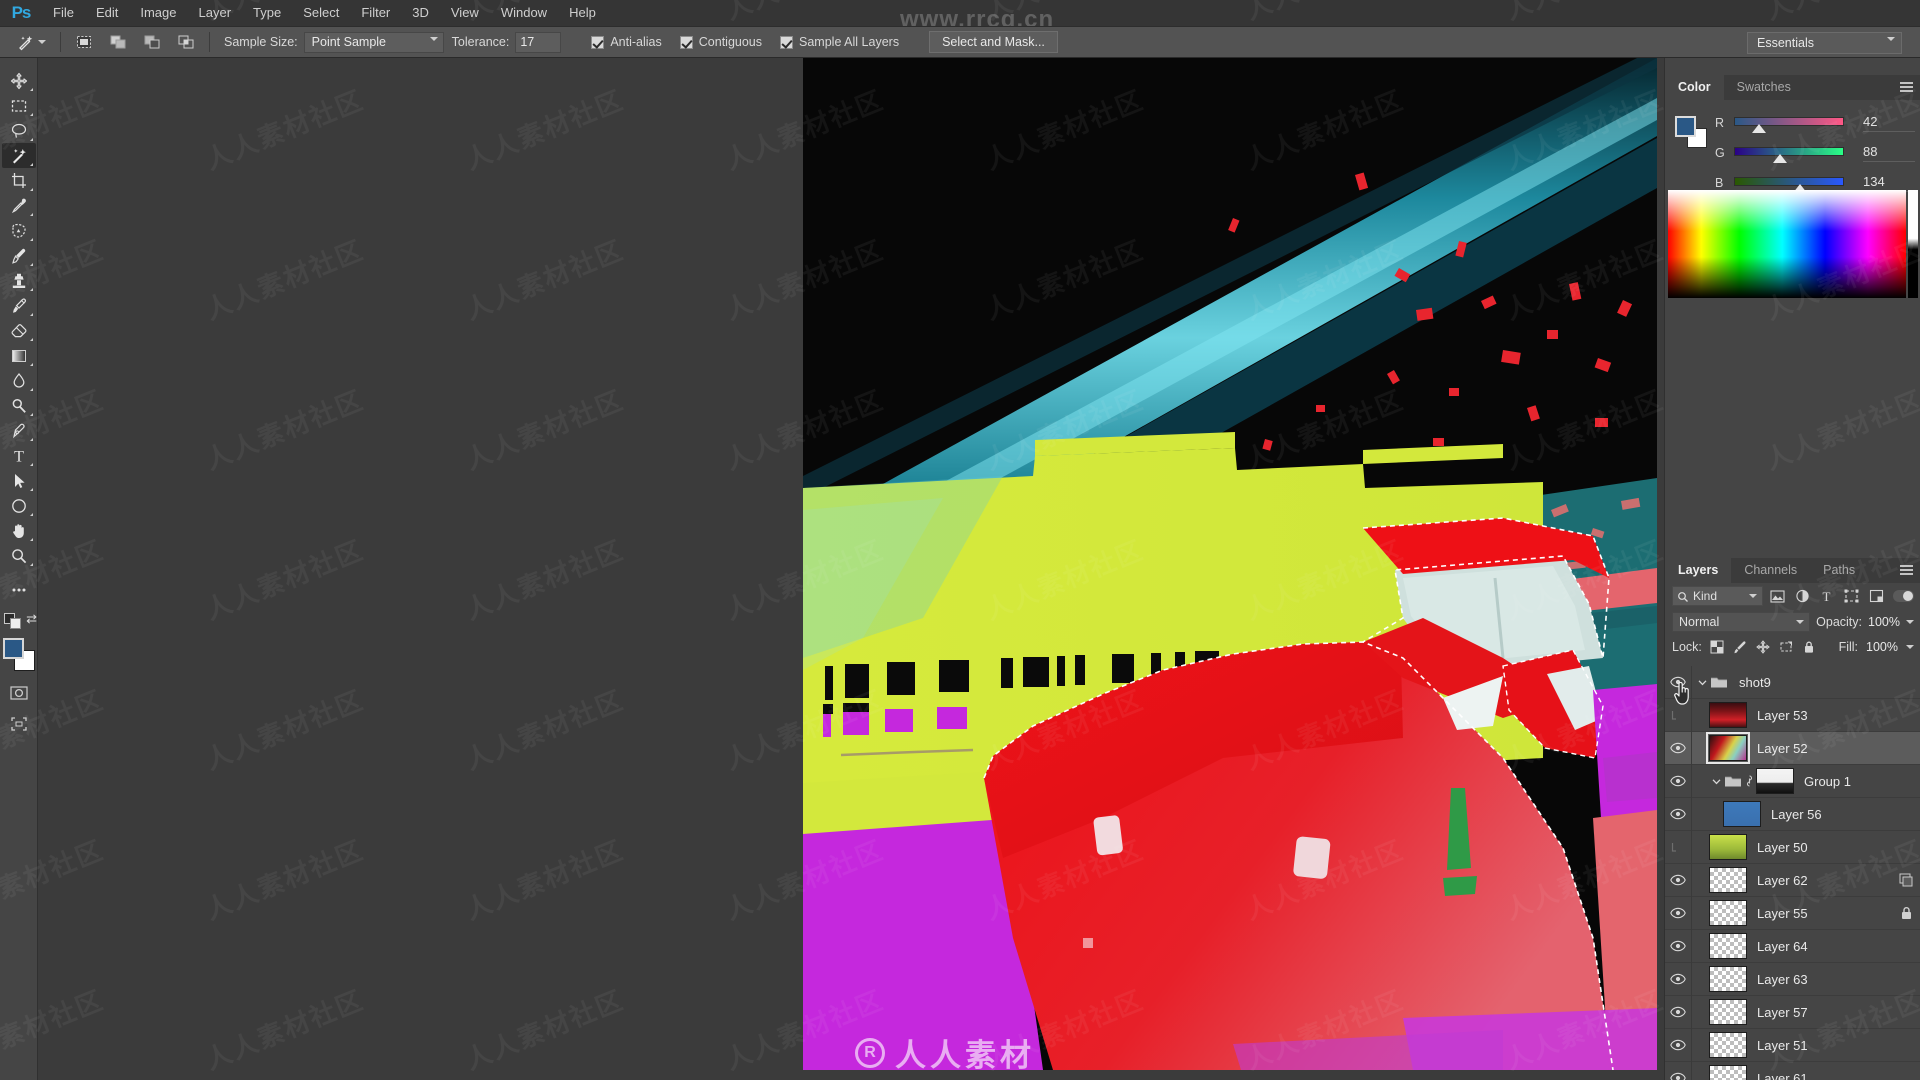 The image size is (1920, 1080). I want to click on layer-row: Layer 64, so click(1792, 946).